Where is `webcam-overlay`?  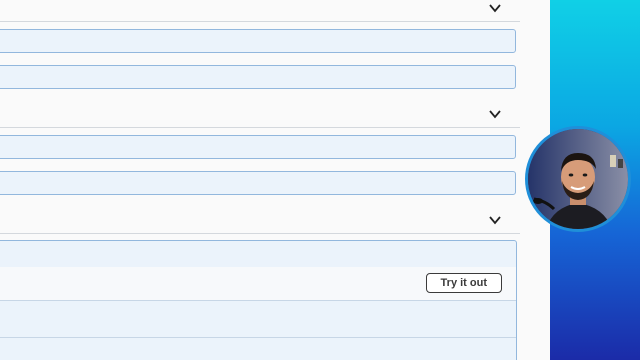 webcam-overlay is located at coordinates (578, 179).